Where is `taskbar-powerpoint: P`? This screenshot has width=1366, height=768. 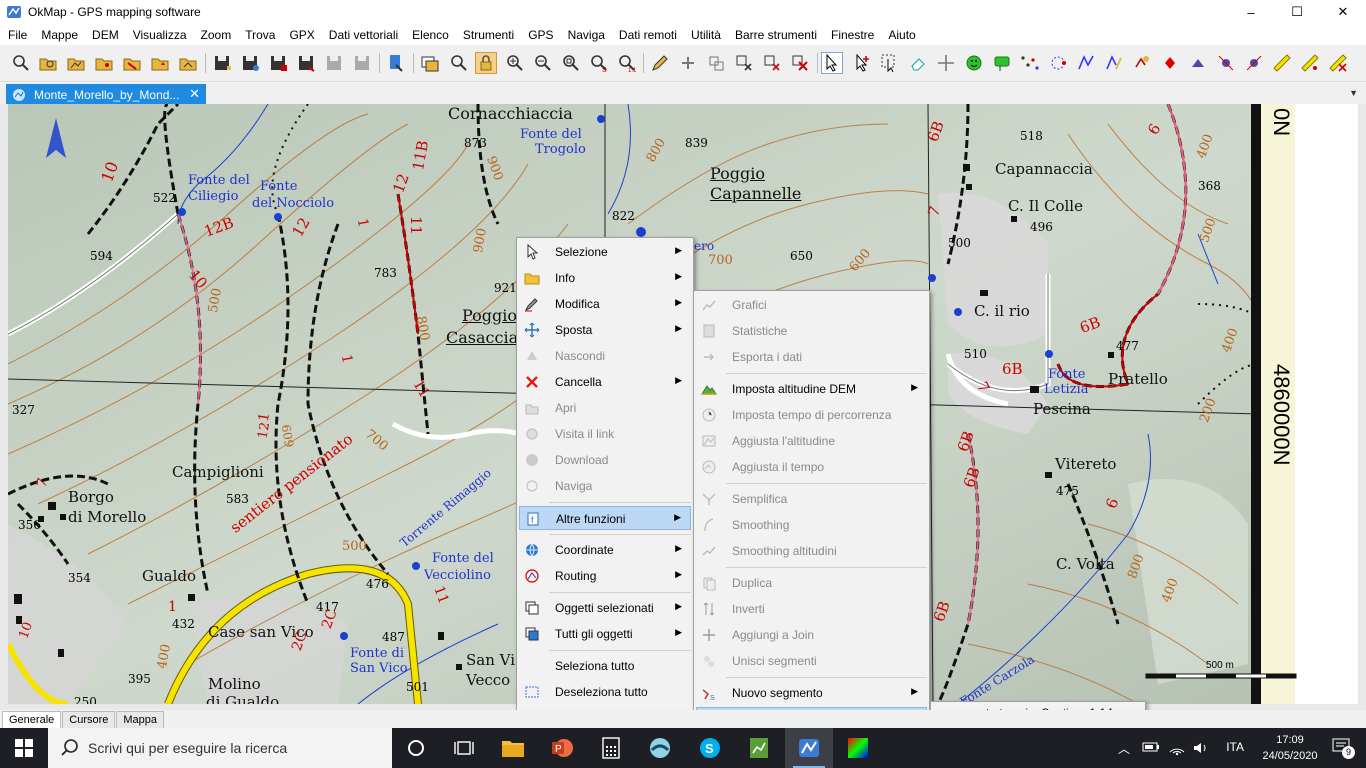
taskbar-powerpoint: P is located at coordinates (562, 748).